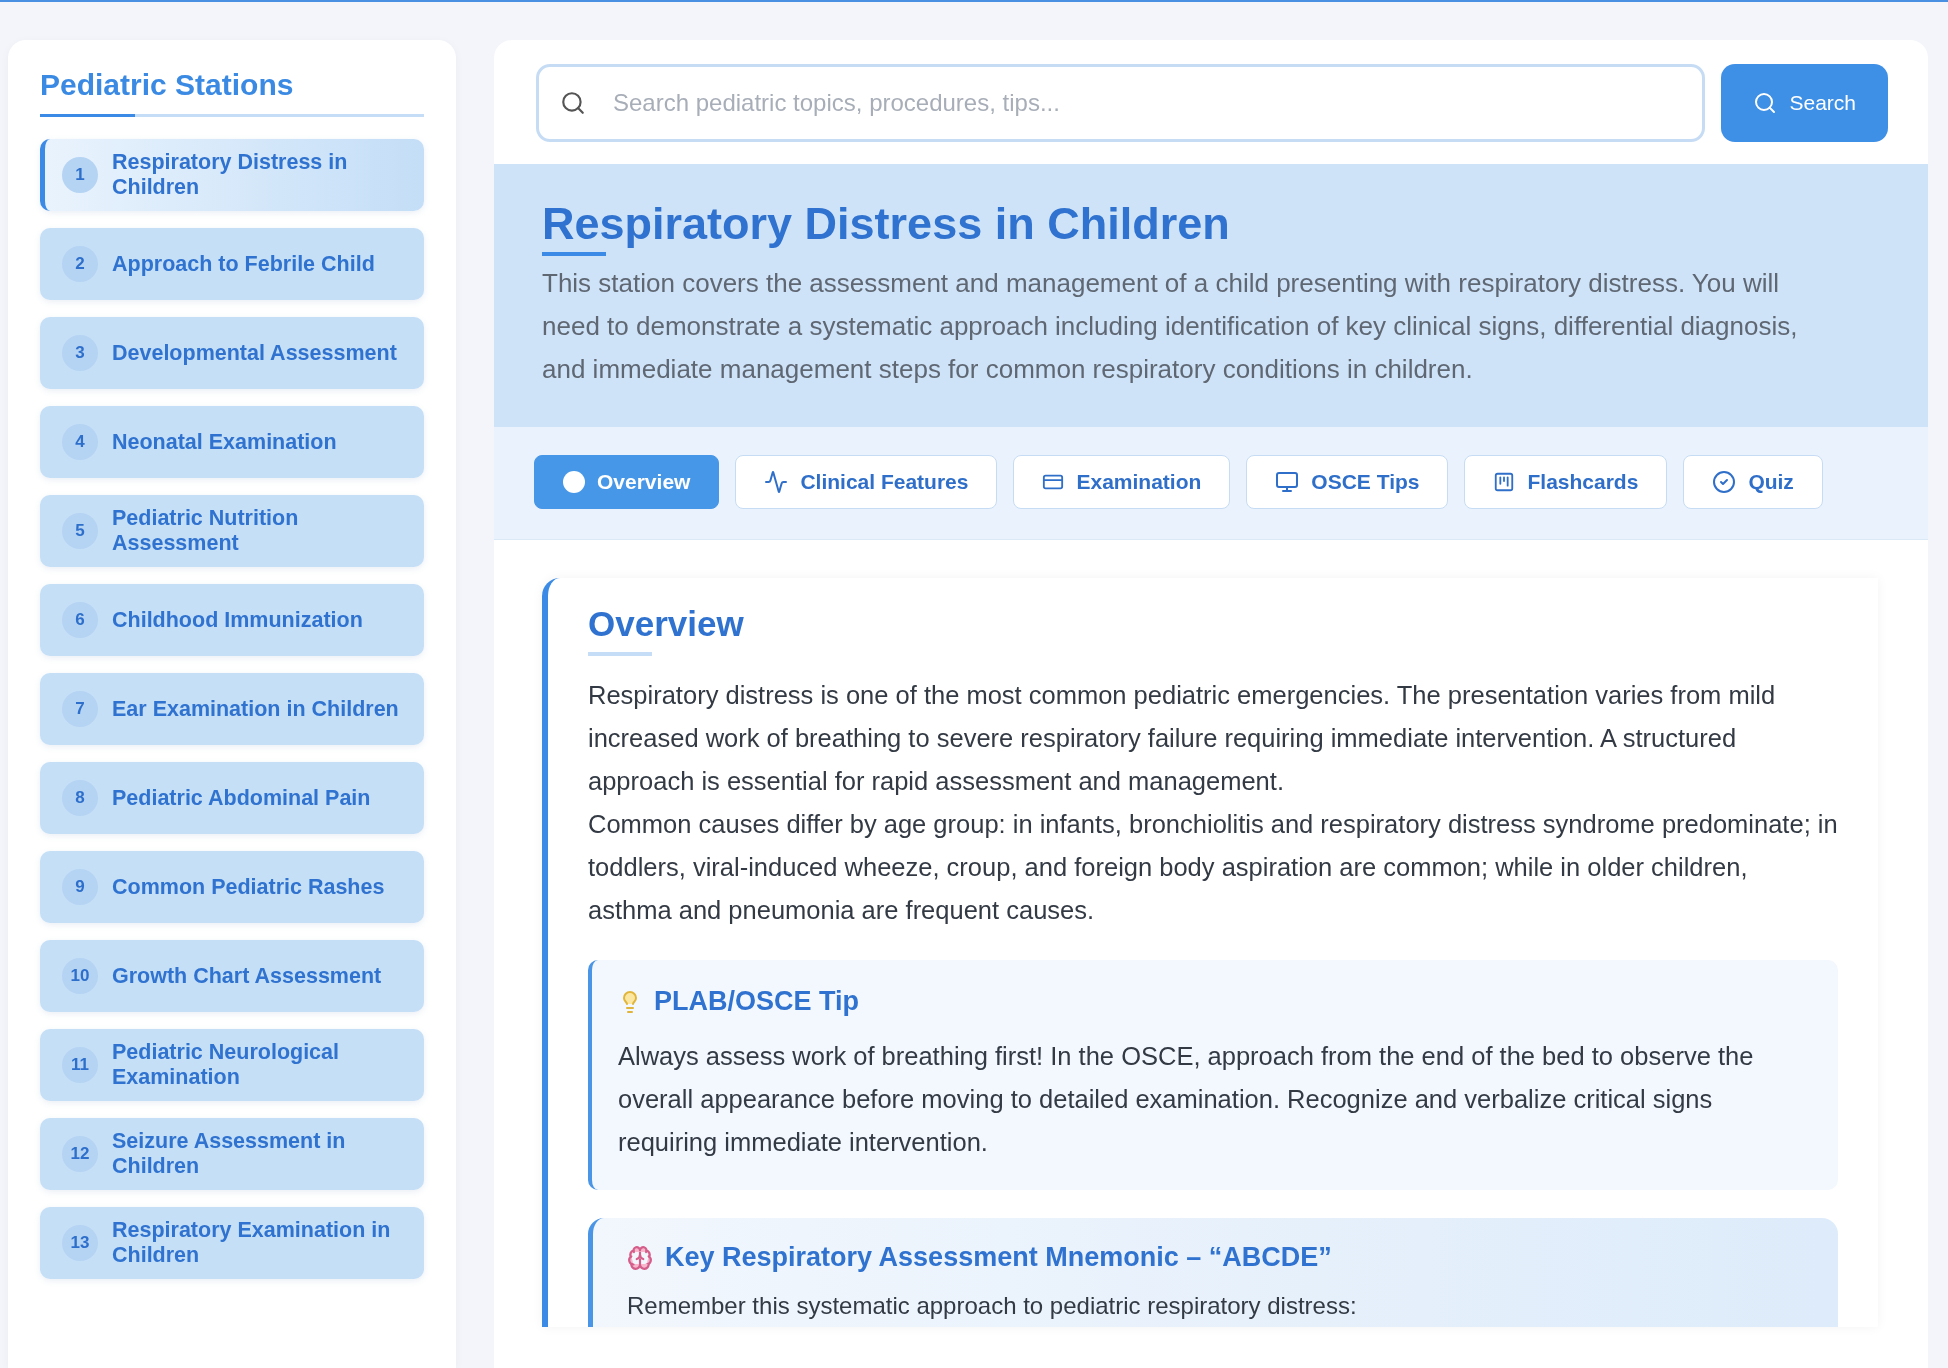 This screenshot has height=1368, width=1948. Describe the element at coordinates (243, 264) in the screenshot. I see `station-title: Approach to Febrile Child` at that location.